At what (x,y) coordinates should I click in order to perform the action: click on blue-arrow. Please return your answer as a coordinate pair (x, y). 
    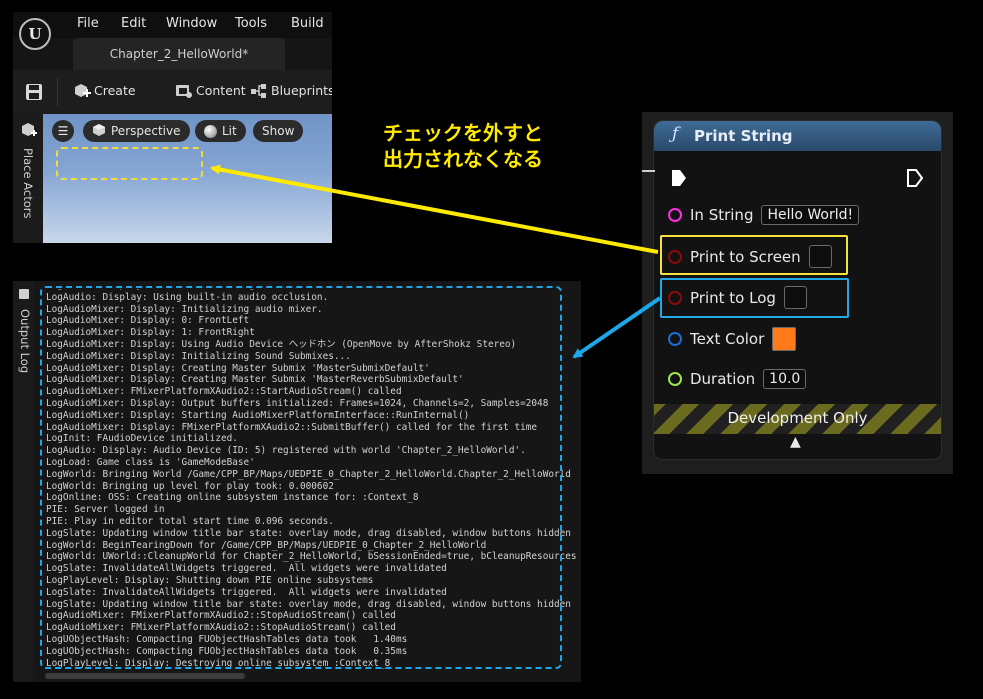
    Looking at the image, I should click on (617, 327).